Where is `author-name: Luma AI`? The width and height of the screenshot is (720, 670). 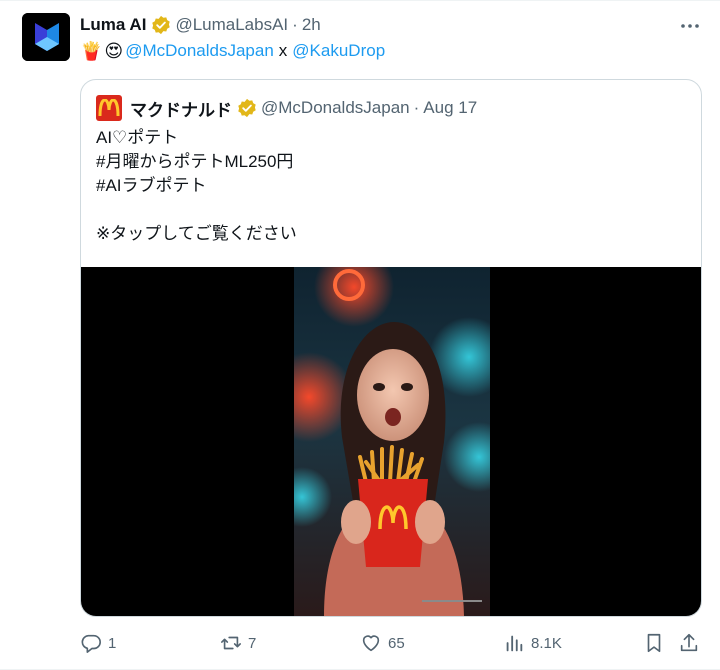
author-name: Luma AI is located at coordinates (113, 25).